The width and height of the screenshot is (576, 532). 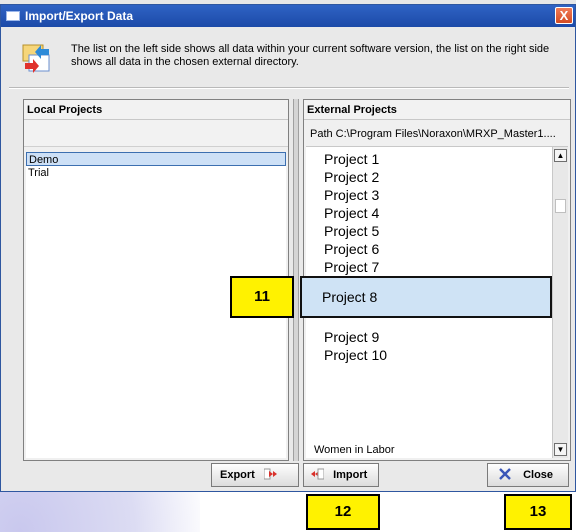 I want to click on list-item: Project 4, so click(x=351, y=213).